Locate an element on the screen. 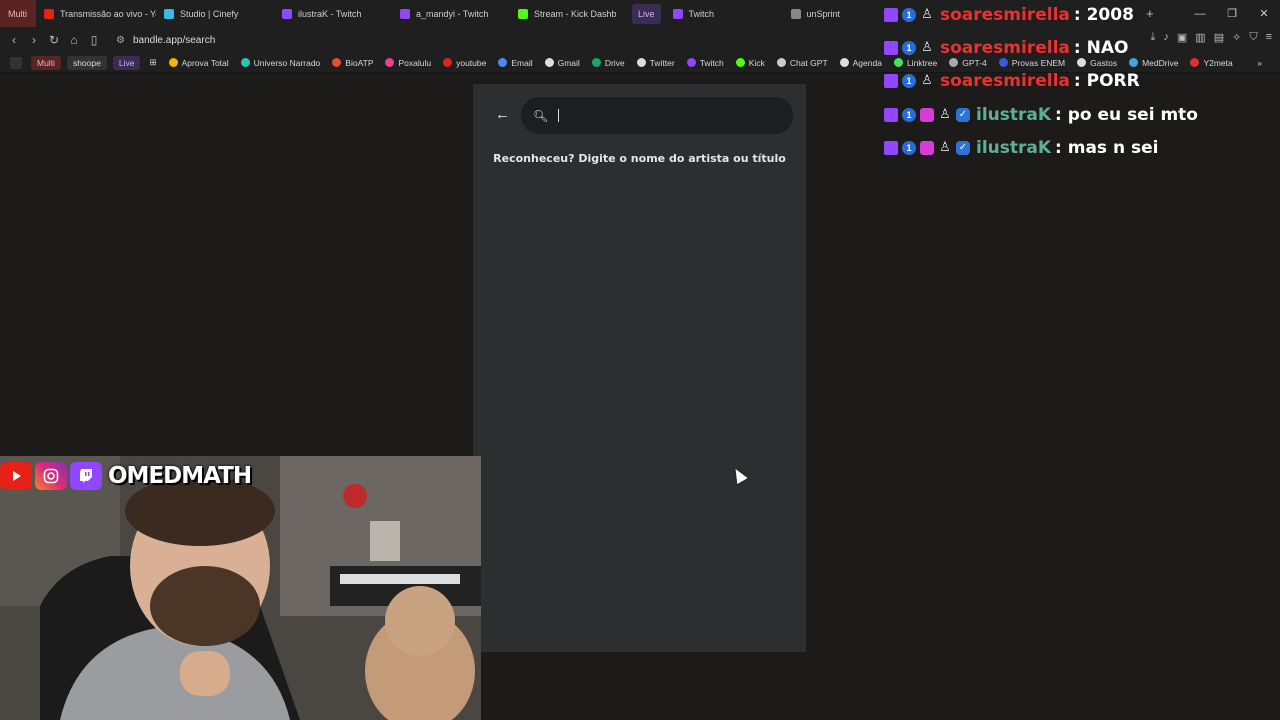 This screenshot has height=720, width=1280. bookmark-item: Universo Narrado is located at coordinates (281, 63).